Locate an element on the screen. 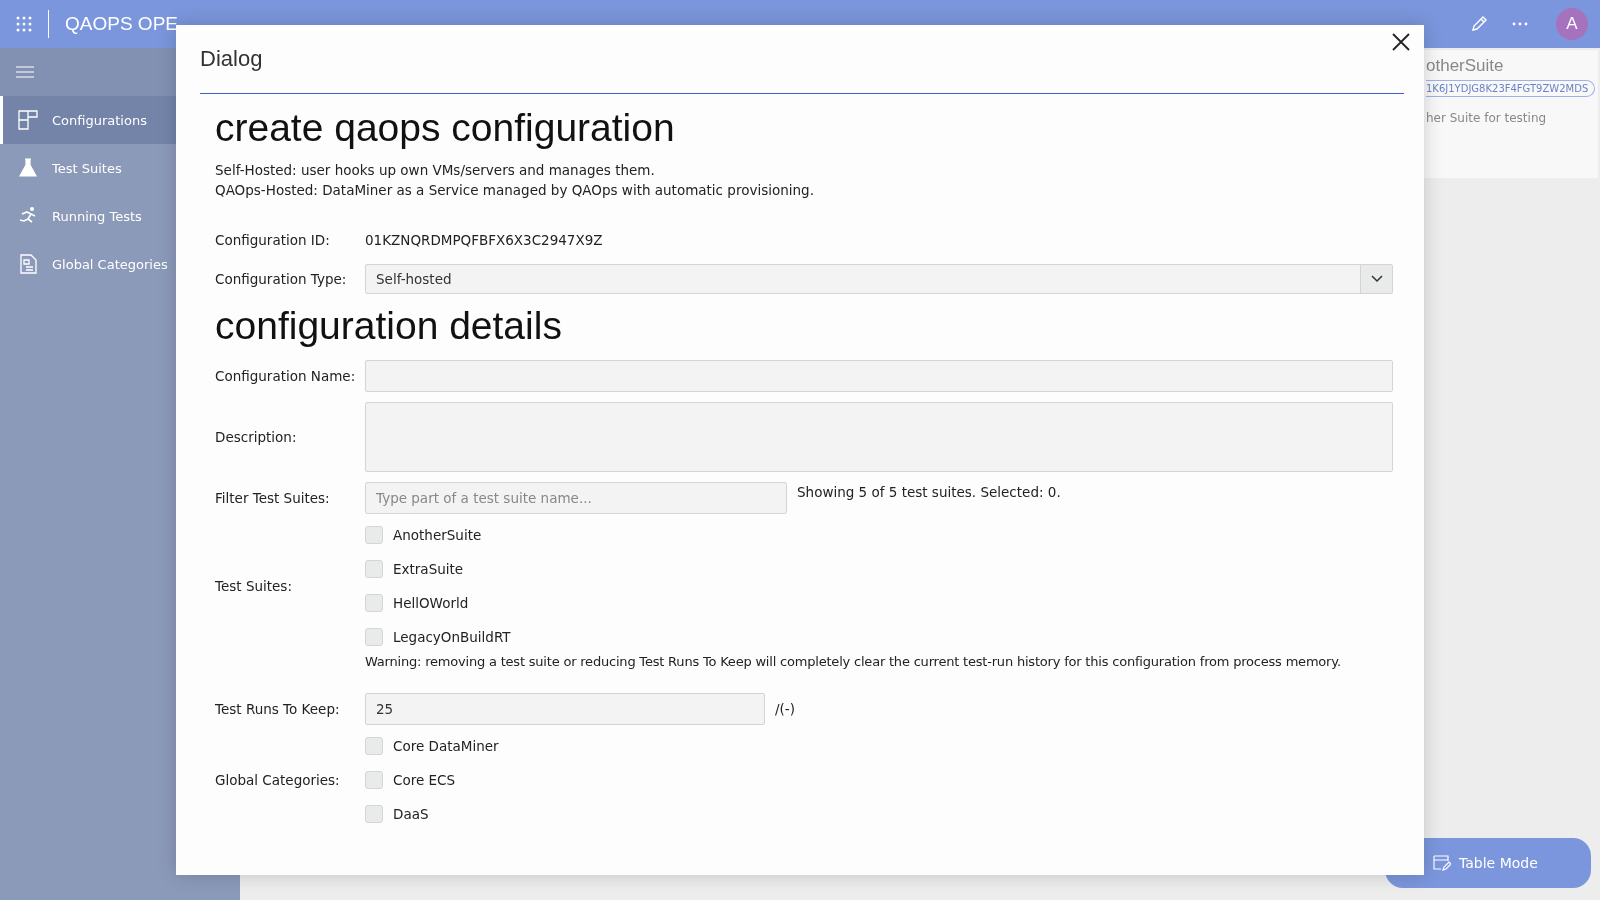  more-icon is located at coordinates (1520, 24).